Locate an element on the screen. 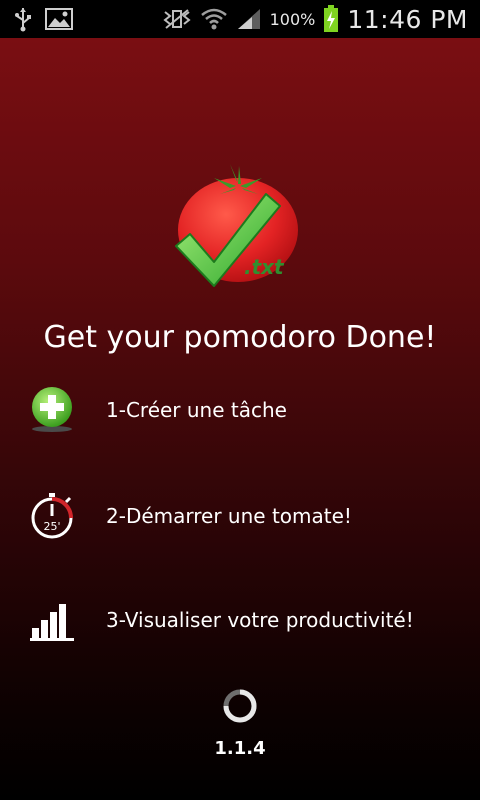 The image size is (480, 800). step-create-task: 1-Créer une tâche is located at coordinates (240, 410).